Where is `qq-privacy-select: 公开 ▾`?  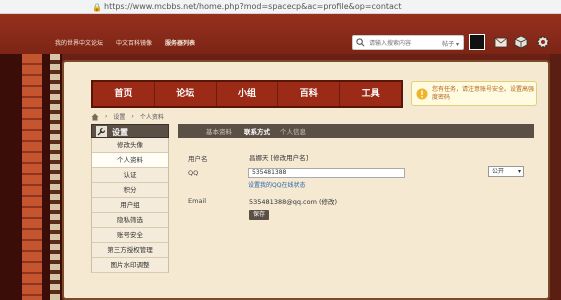 qq-privacy-select: 公开 ▾ is located at coordinates (506, 171).